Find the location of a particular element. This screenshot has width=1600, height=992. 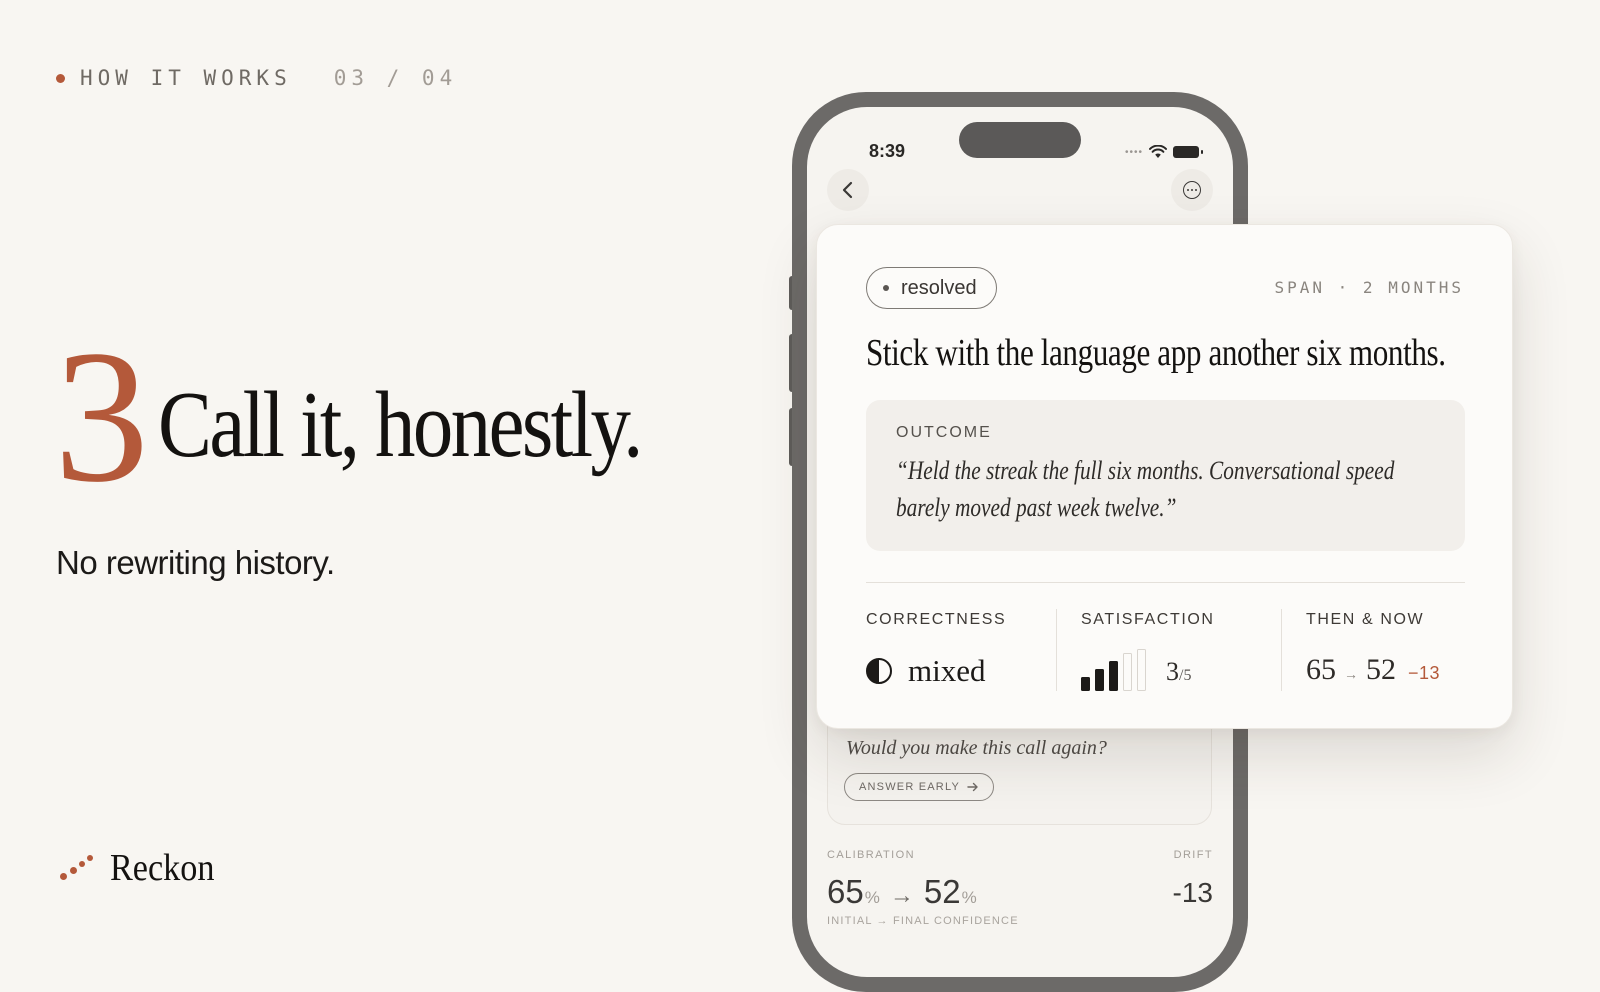

satisfaction-label: SATISFACTION is located at coordinates (1148, 619).